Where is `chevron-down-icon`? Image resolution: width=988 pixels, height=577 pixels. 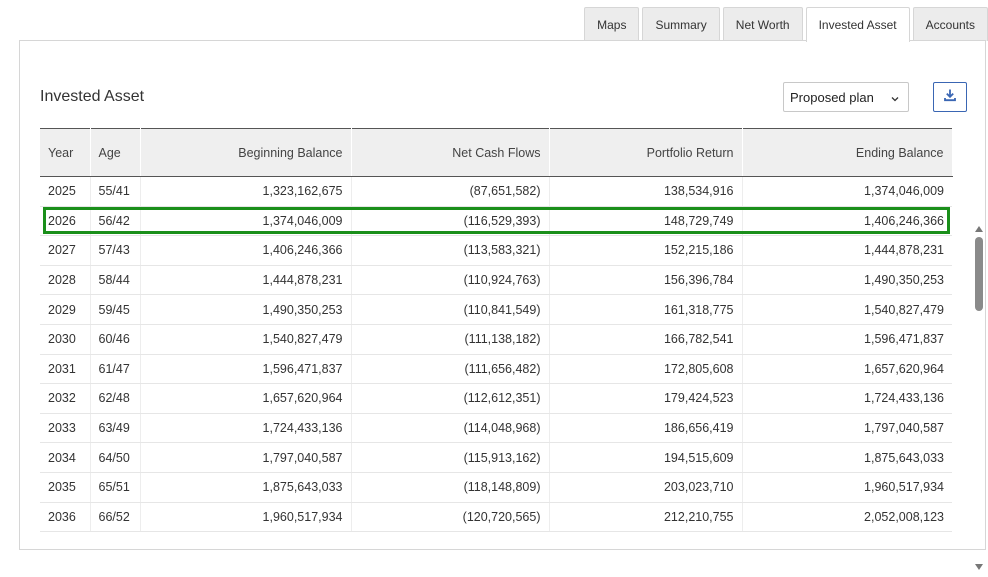
chevron-down-icon is located at coordinates (895, 99).